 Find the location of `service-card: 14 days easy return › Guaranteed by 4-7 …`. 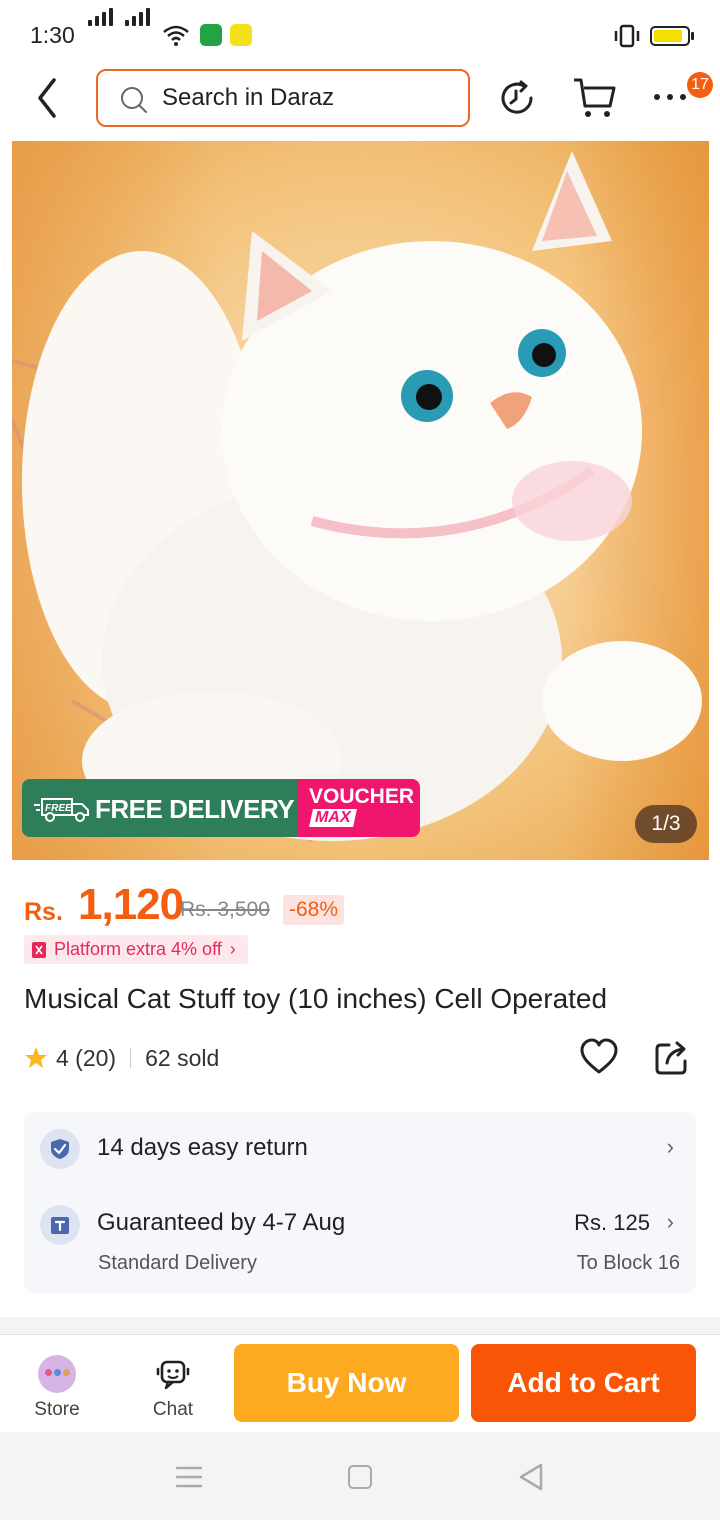

service-card: 14 days easy return › Guaranteed by 4-7 … is located at coordinates (360, 1202).